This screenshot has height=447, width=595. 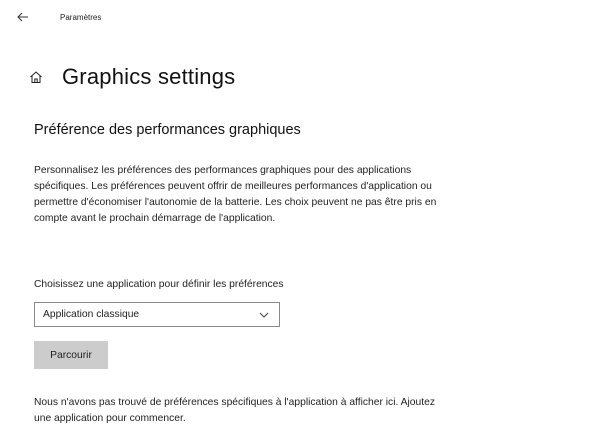 What do you see at coordinates (71, 355) in the screenshot?
I see `browse-button: Parcourir` at bounding box center [71, 355].